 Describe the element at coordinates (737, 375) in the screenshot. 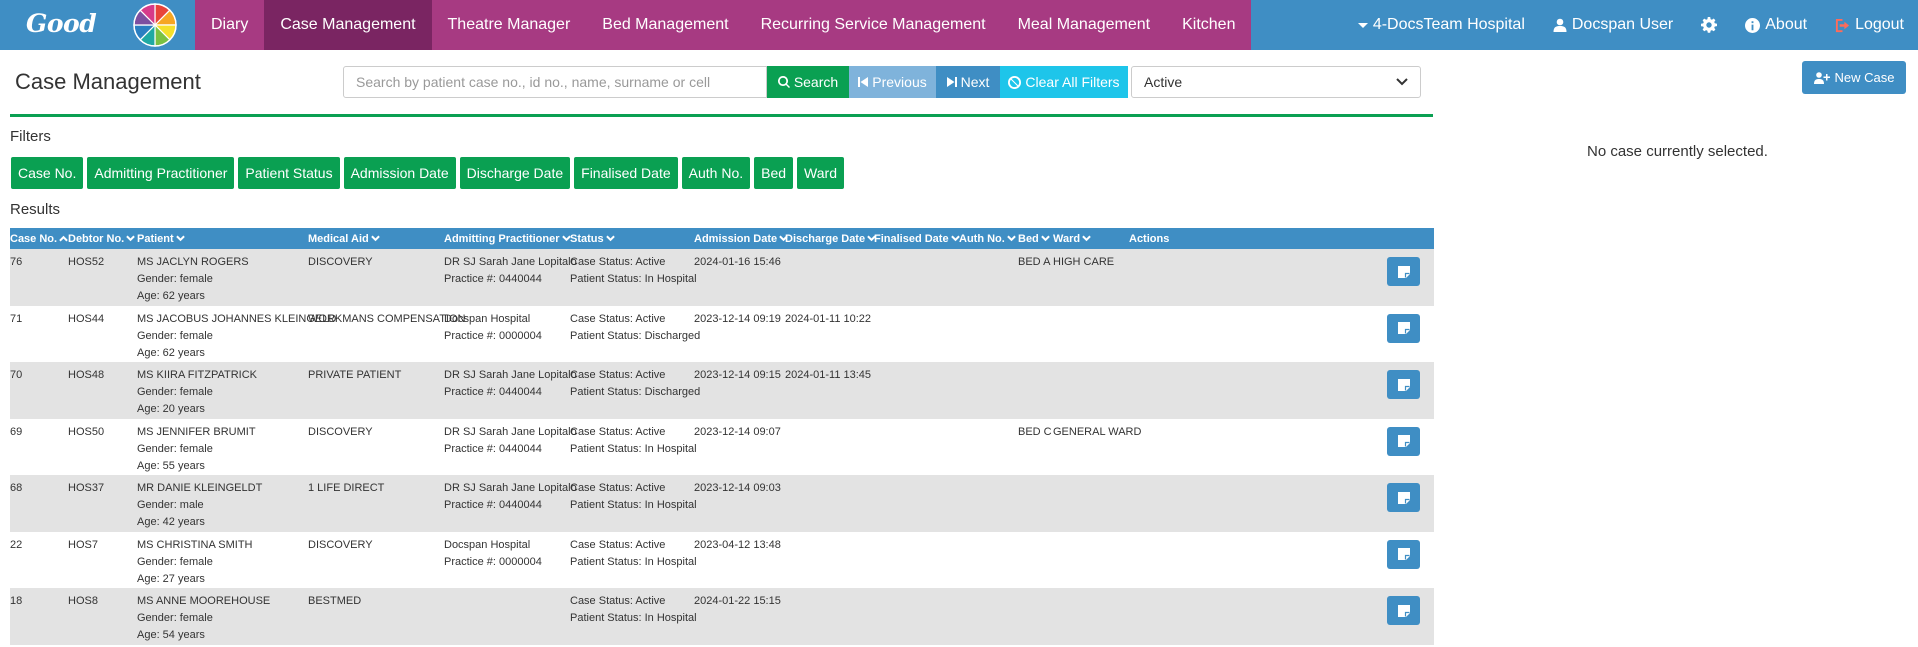

I see `admission-date-cell: 2023-12-14 09:15` at that location.